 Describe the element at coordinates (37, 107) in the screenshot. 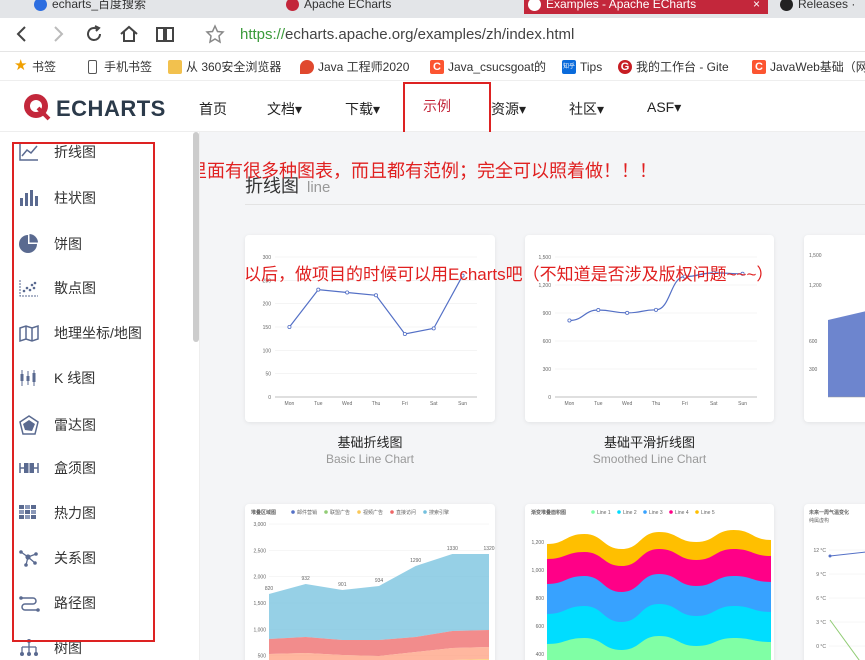

I see `echarts-logo-icon` at that location.